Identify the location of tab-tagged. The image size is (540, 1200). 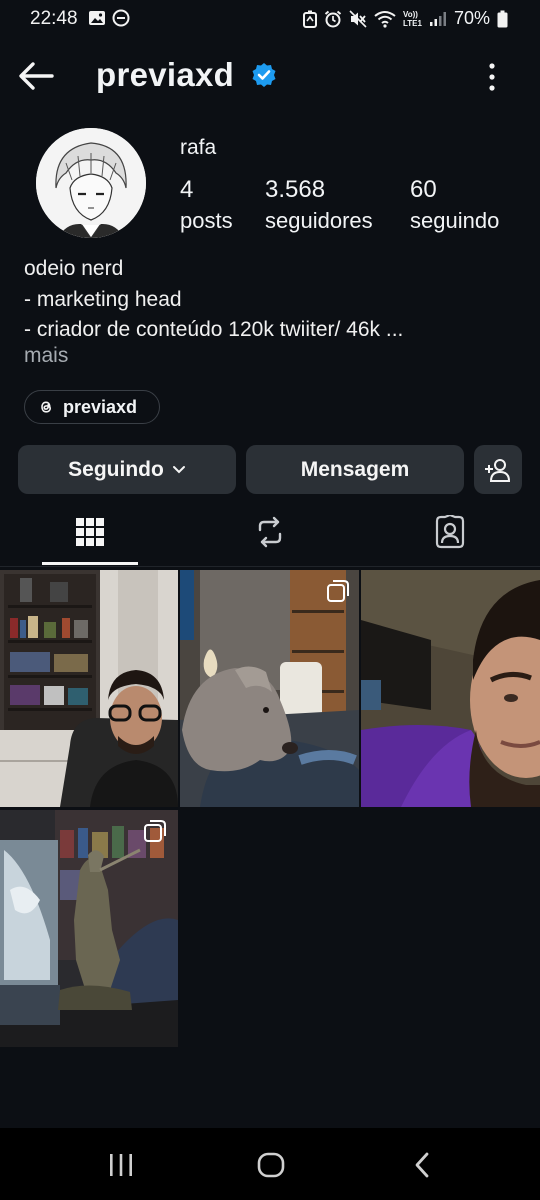
(450, 532).